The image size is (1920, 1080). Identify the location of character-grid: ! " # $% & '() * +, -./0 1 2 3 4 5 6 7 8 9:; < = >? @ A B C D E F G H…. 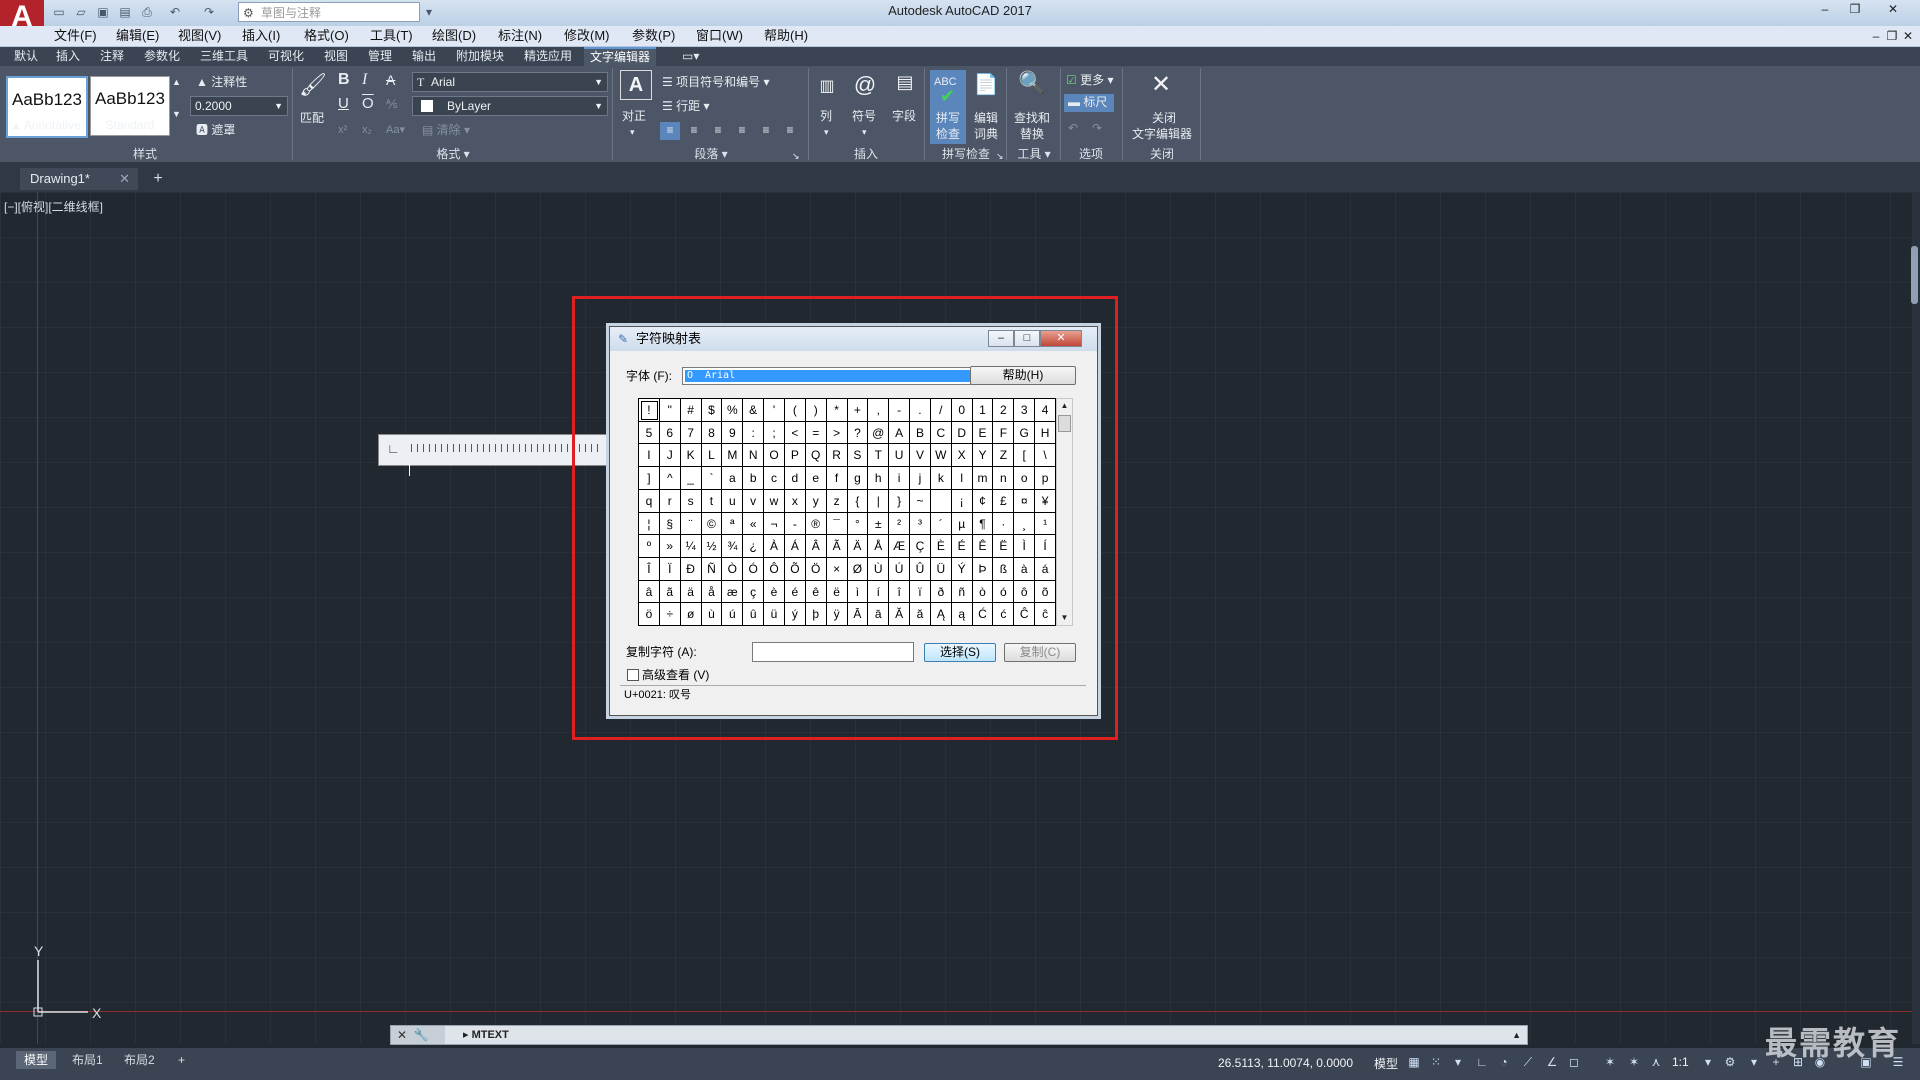
(847, 512).